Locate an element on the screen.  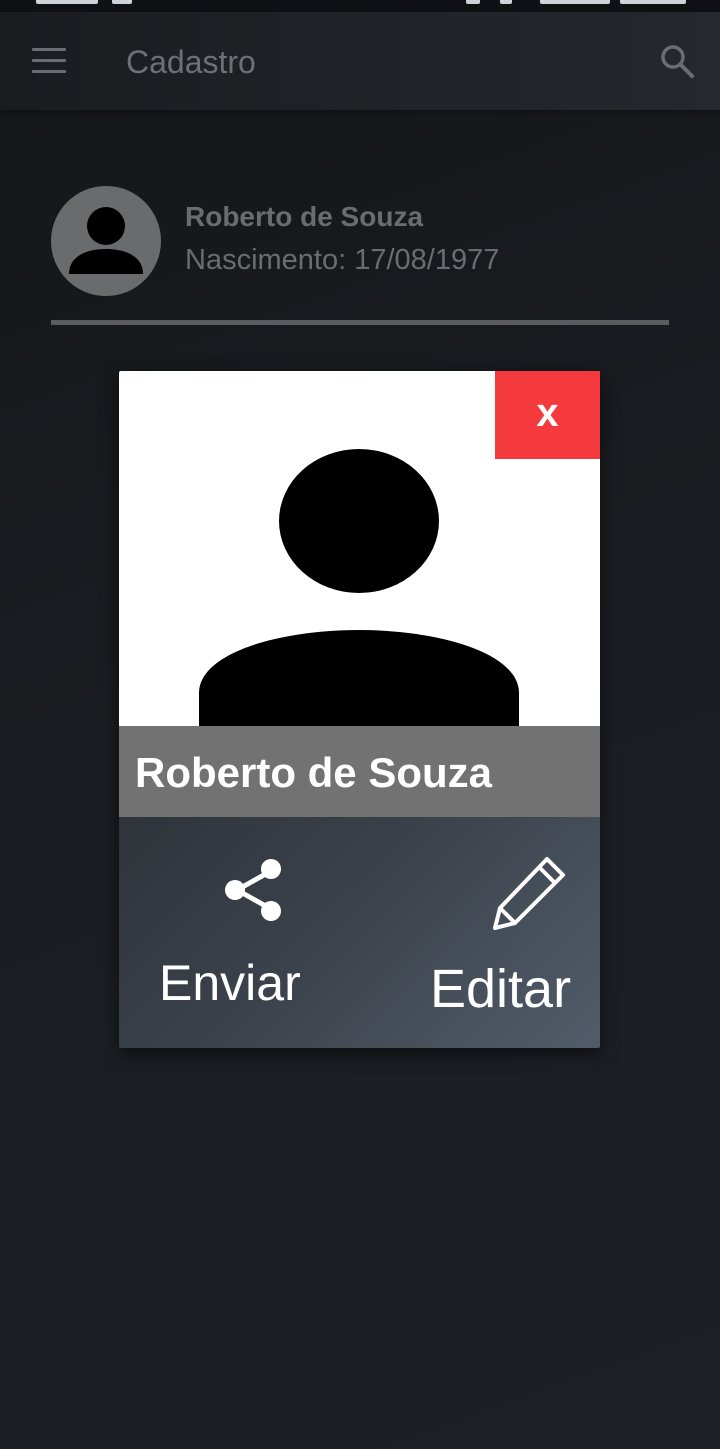
share-icon is located at coordinates (254, 890).